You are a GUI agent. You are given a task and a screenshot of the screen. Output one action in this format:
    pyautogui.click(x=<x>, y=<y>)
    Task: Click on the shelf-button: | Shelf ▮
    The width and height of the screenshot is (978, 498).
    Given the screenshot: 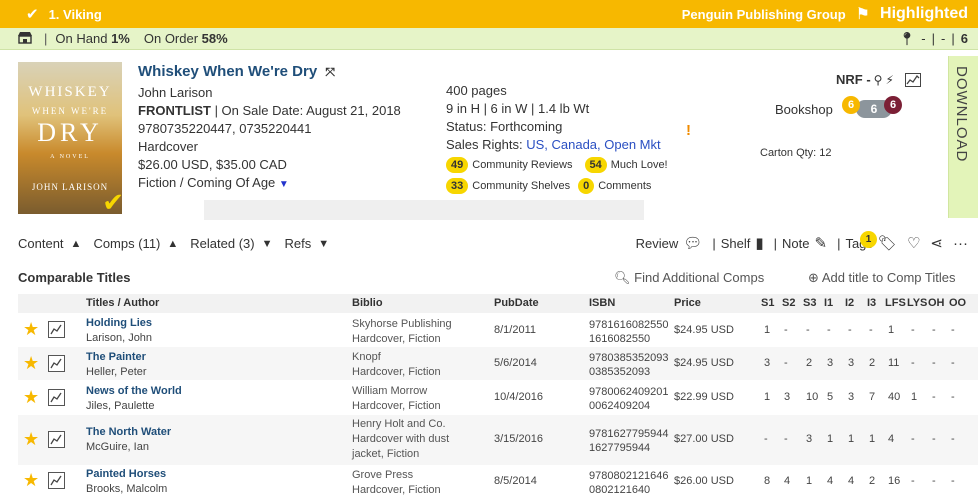 What is the action you would take?
    pyautogui.click(x=737, y=243)
    